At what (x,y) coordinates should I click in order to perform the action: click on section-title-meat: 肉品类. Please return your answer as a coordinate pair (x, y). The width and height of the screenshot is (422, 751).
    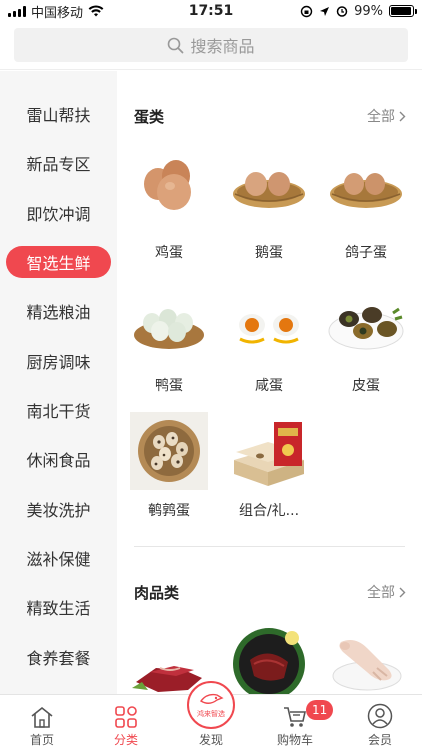
    Looking at the image, I should click on (157, 593).